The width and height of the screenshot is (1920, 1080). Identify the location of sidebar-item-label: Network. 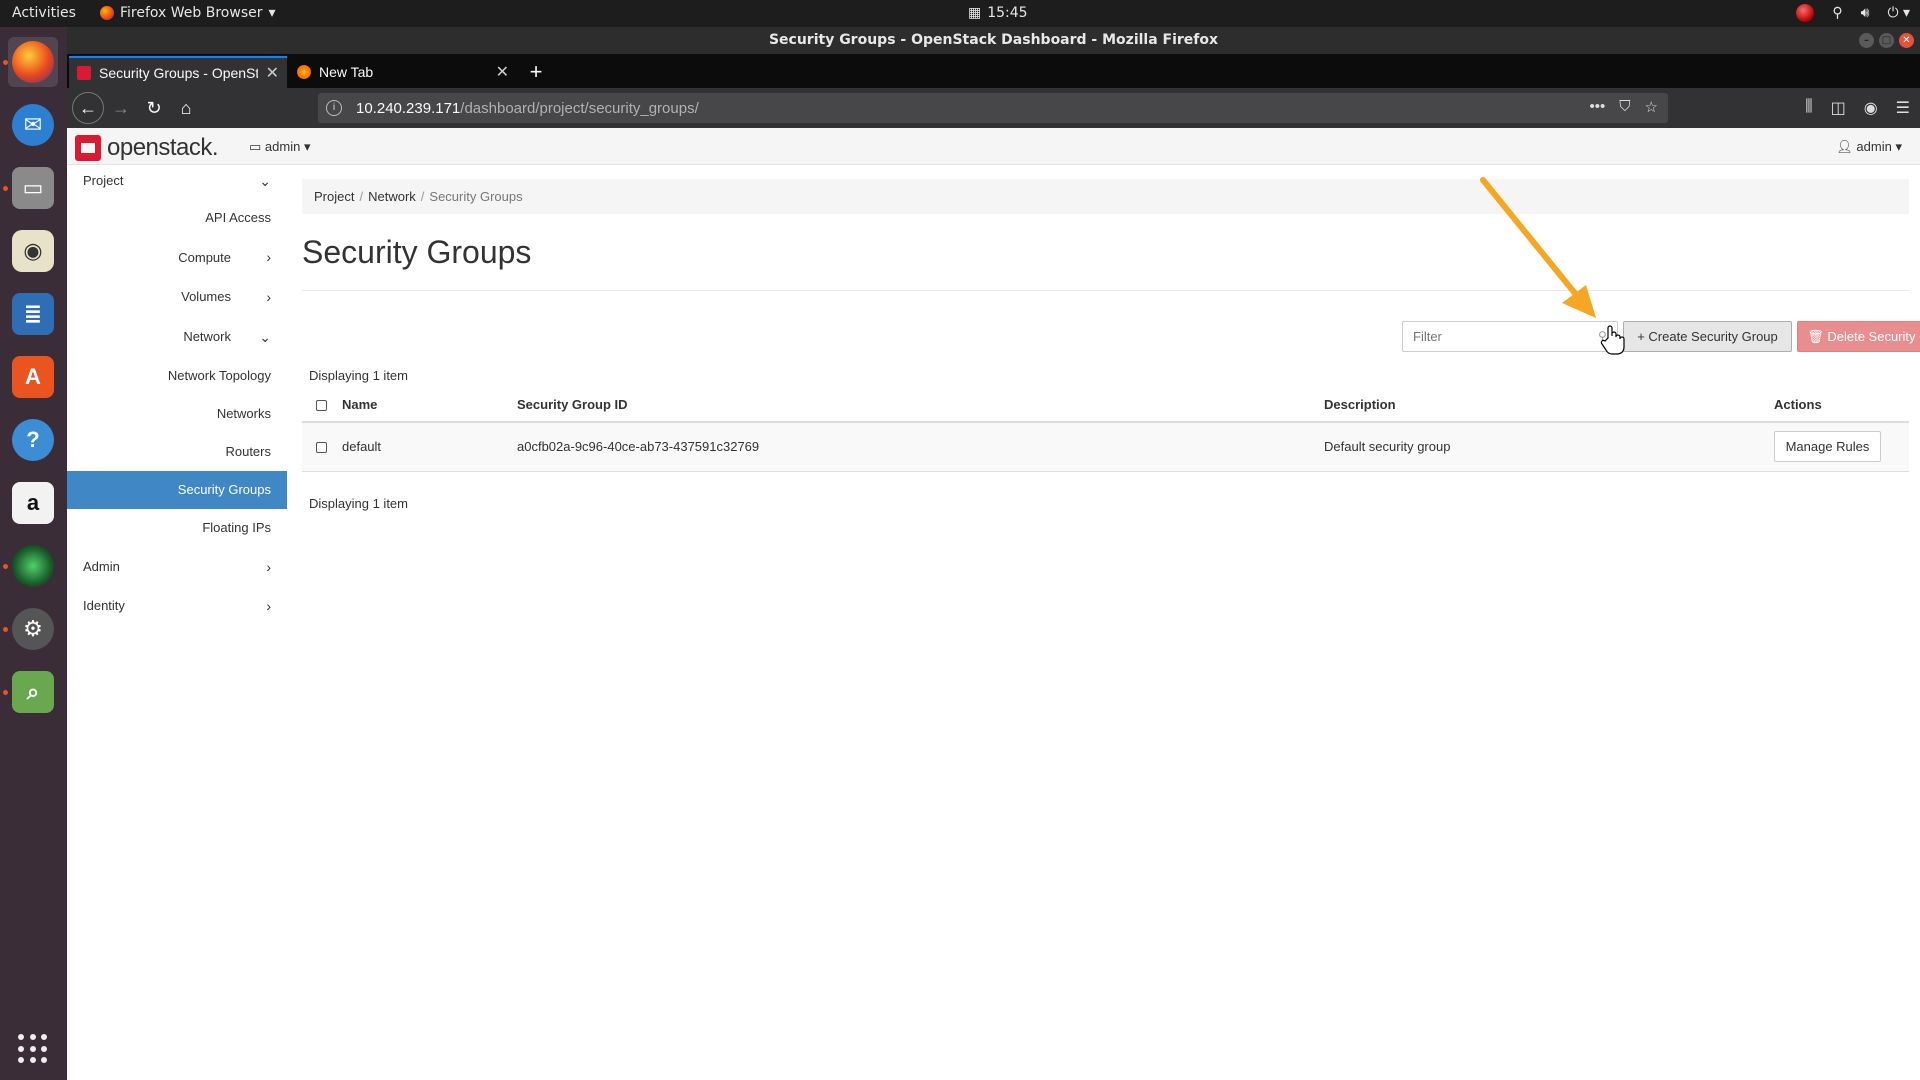
(207, 336).